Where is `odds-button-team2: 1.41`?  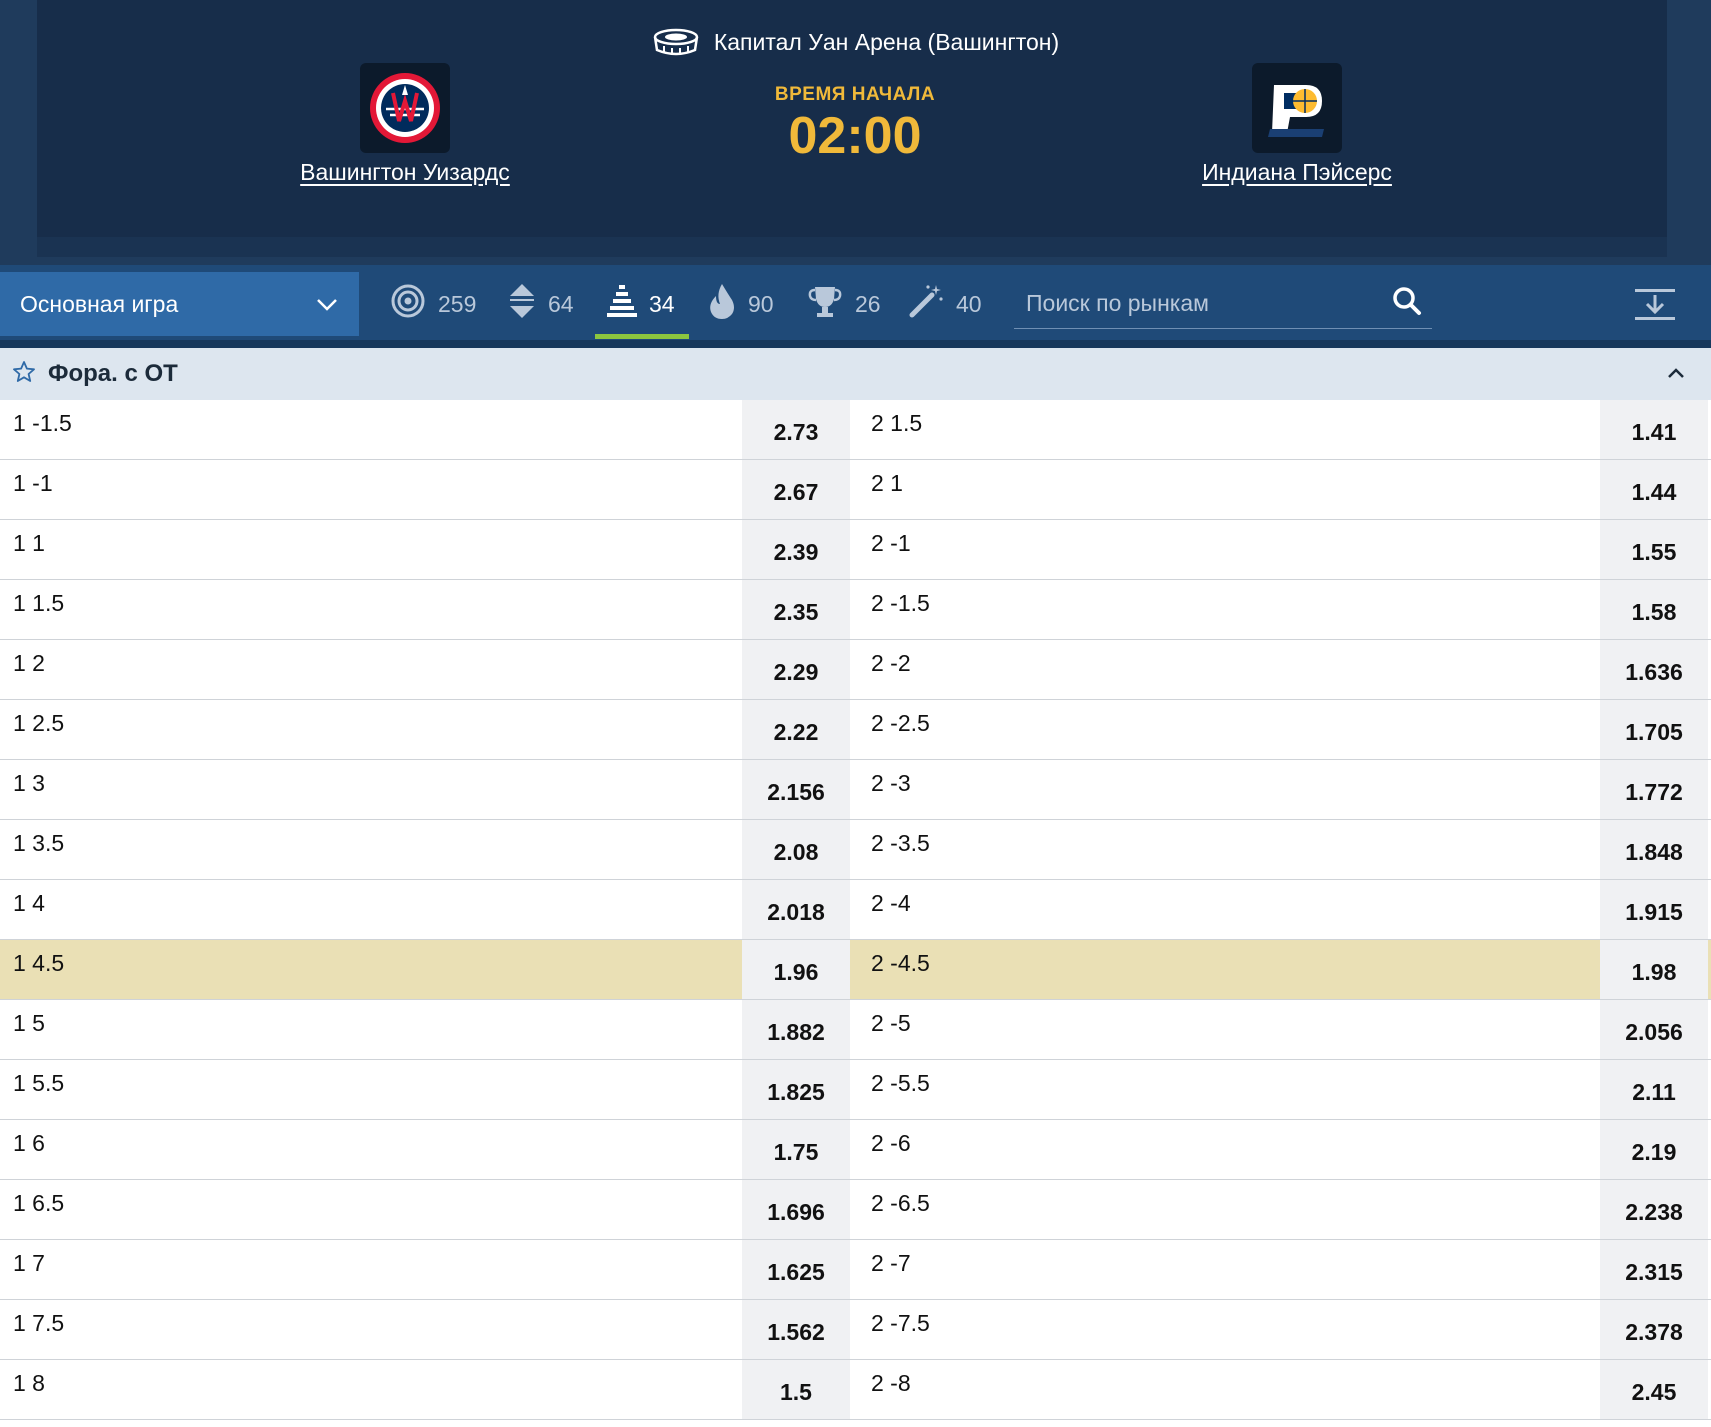 odds-button-team2: 1.41 is located at coordinates (1654, 429).